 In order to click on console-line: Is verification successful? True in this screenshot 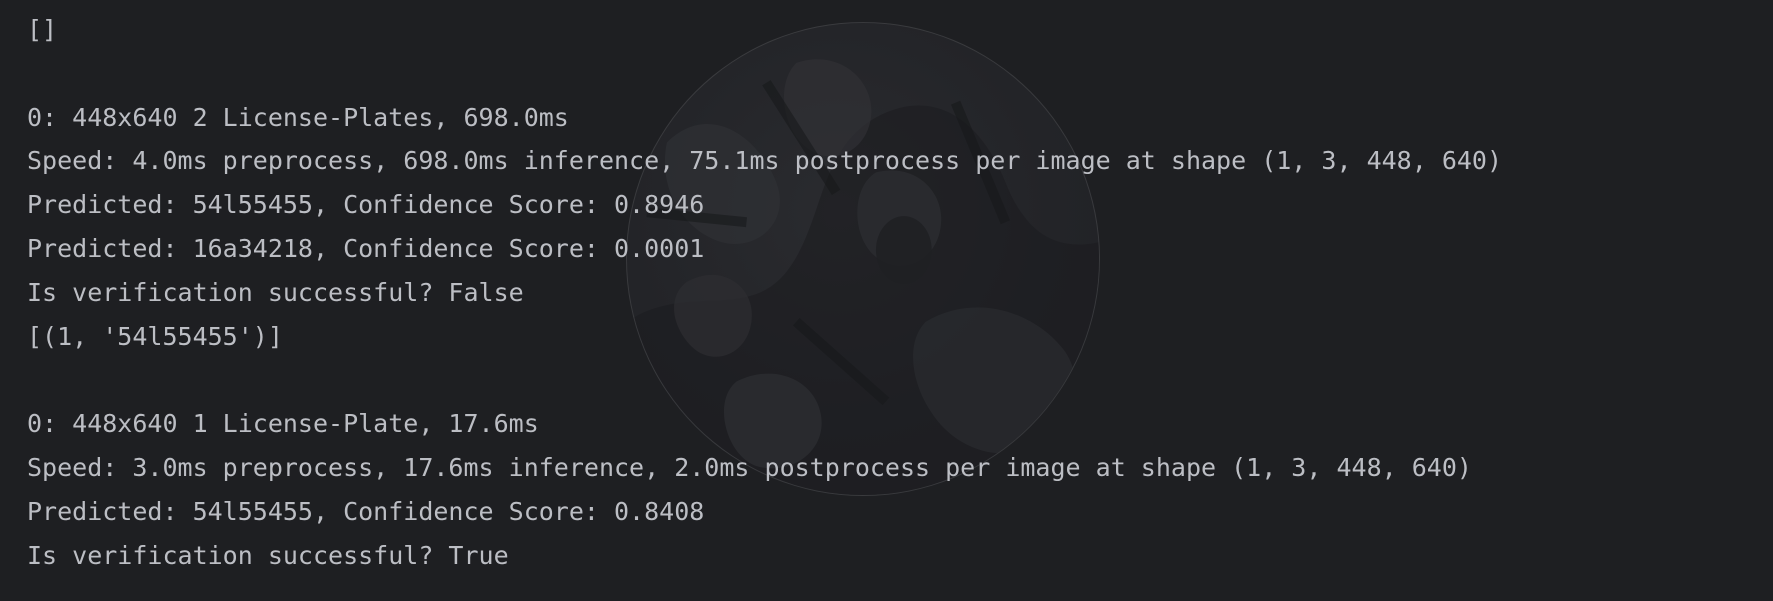, I will do `click(268, 555)`.